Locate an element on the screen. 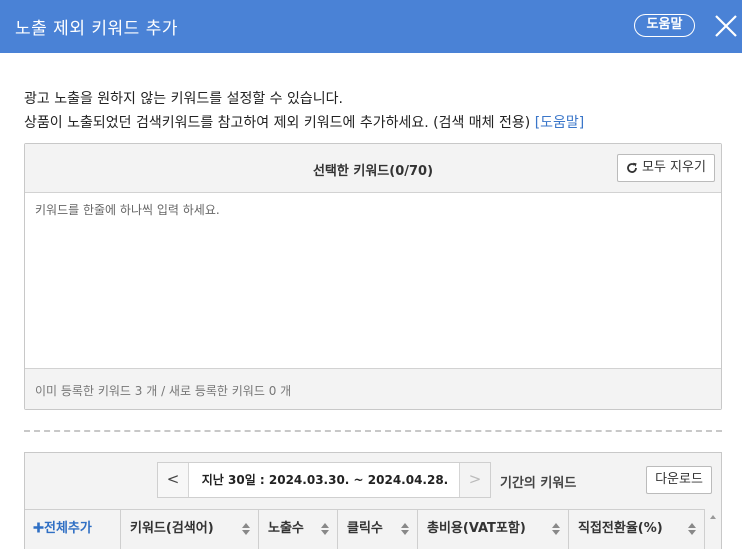 The width and height of the screenshot is (742, 549). clear-all-button: 모두 지우기 is located at coordinates (666, 168).